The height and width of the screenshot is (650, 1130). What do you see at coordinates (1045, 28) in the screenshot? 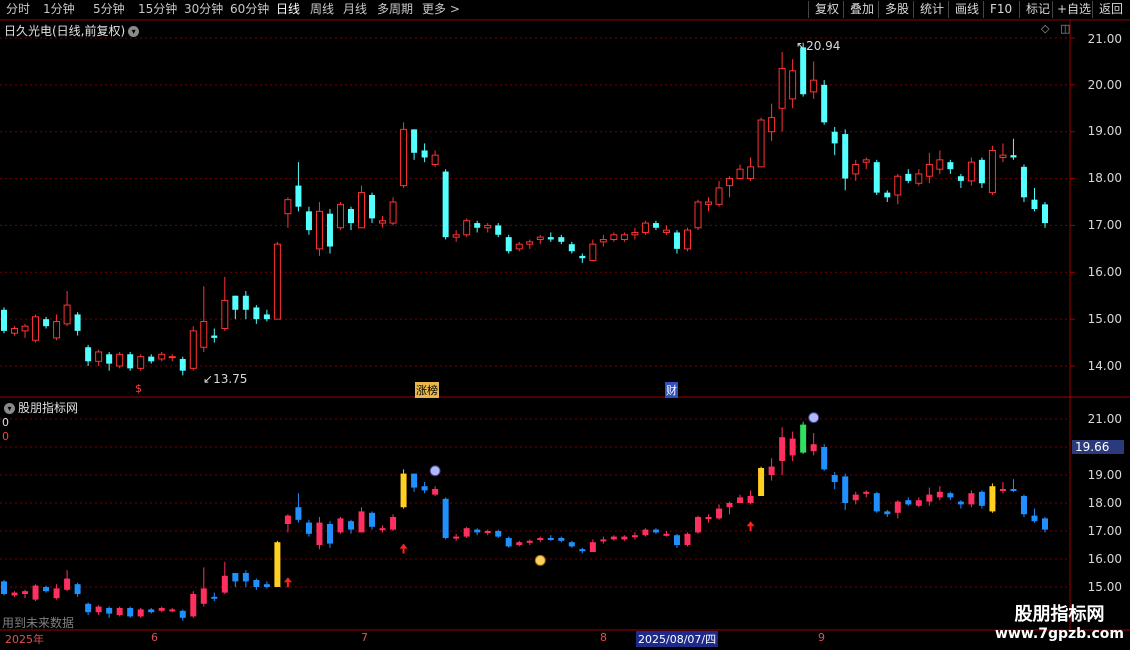
I see `diamond-icon: ◇` at bounding box center [1045, 28].